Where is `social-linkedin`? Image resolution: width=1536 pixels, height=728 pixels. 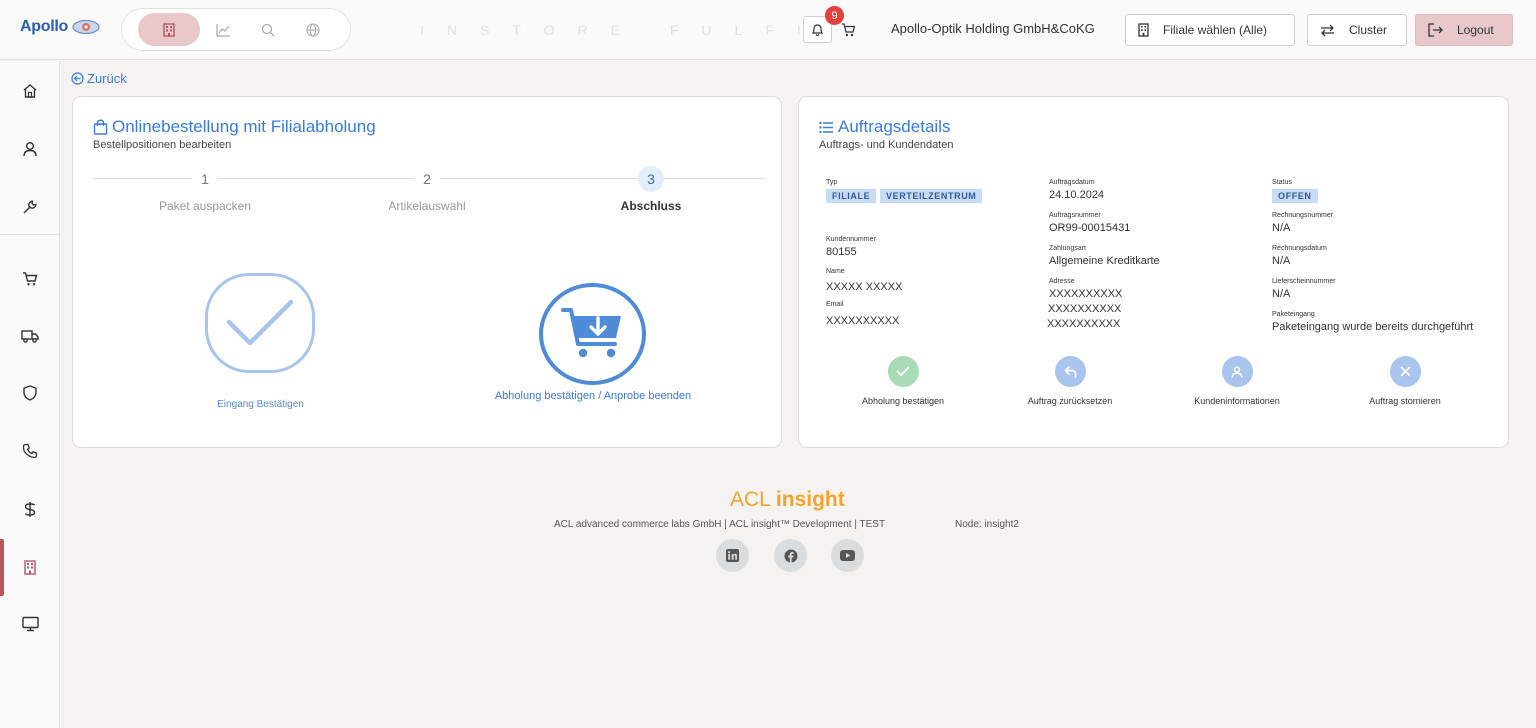 social-linkedin is located at coordinates (732, 555).